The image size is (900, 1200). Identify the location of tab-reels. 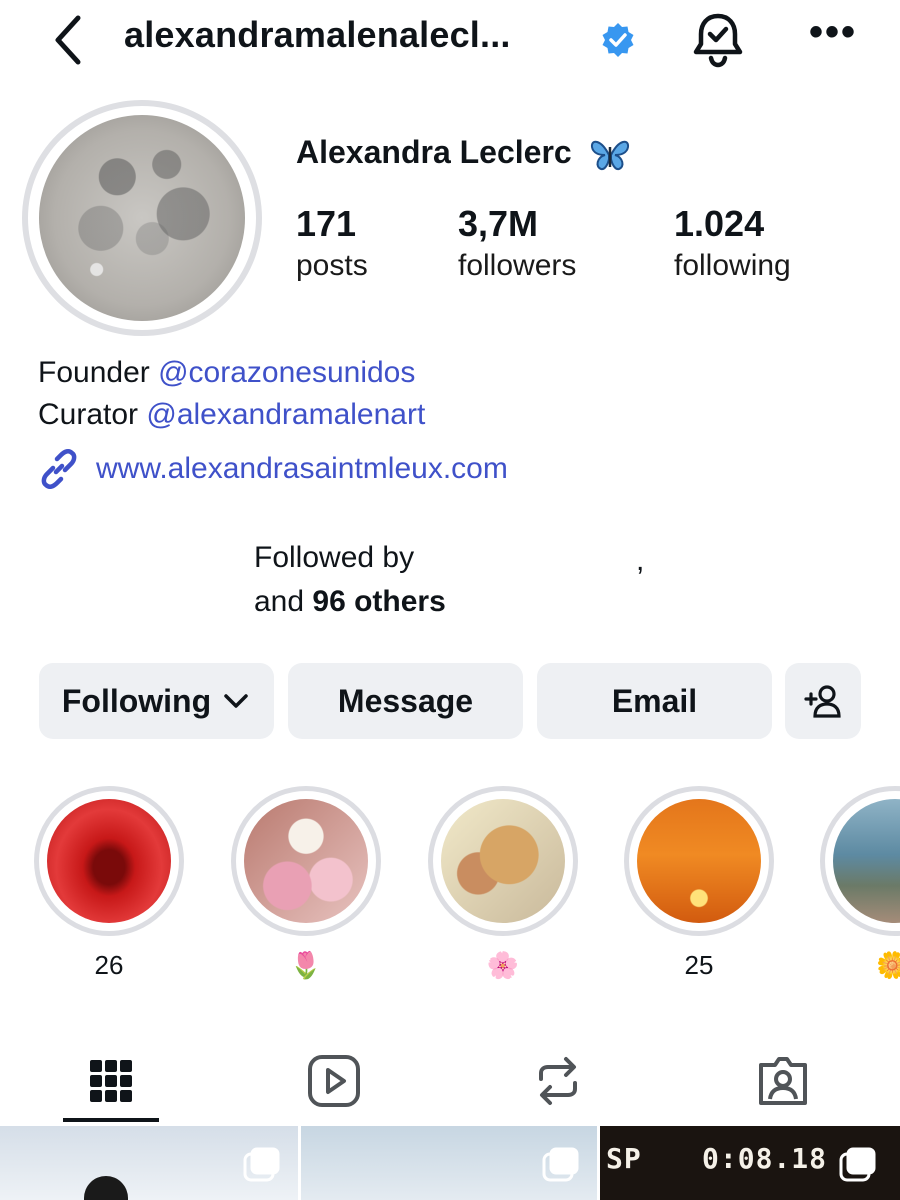
(334, 1081).